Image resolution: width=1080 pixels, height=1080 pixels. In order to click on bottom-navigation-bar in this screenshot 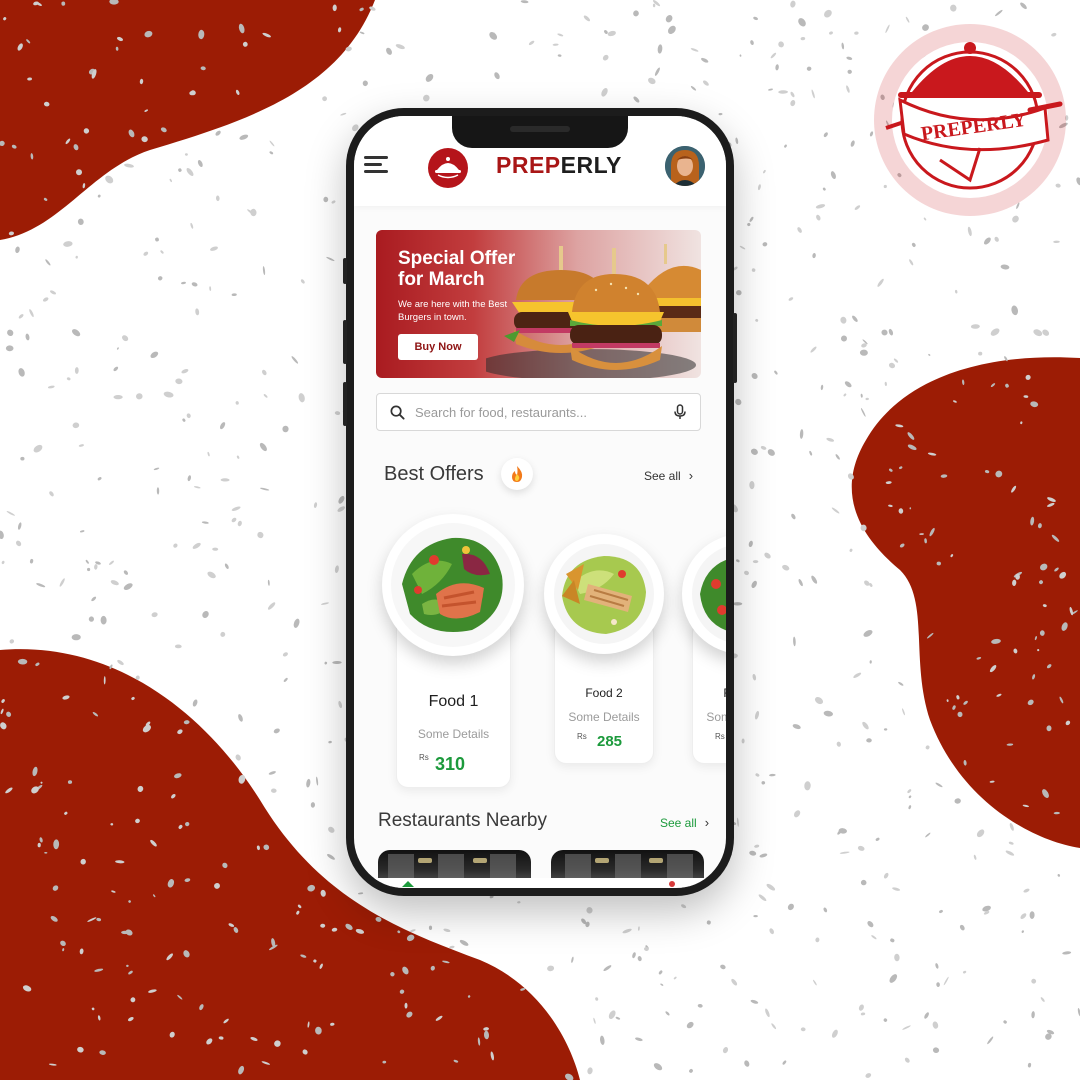, I will do `click(540, 883)`.